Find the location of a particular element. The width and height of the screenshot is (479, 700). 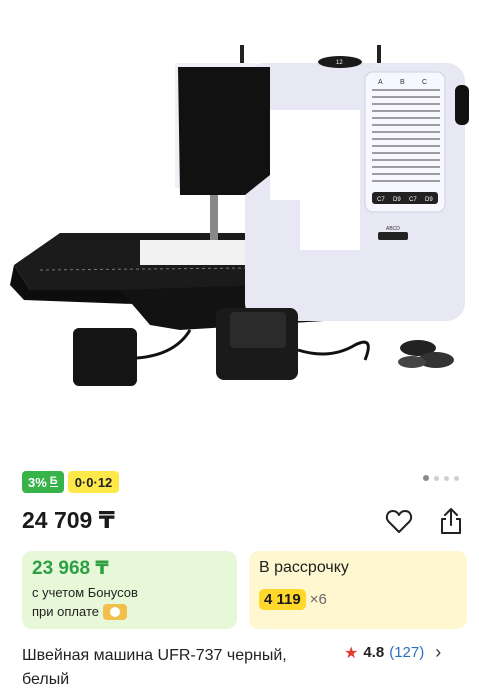

promo-badges: 3% Б 0·0·12 is located at coordinates (71, 482).